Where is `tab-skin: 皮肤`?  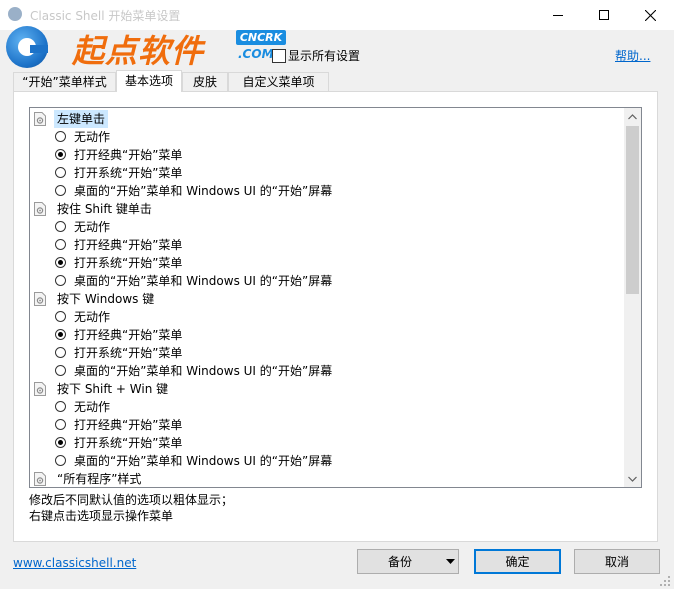 tab-skin: 皮肤 is located at coordinates (205, 81).